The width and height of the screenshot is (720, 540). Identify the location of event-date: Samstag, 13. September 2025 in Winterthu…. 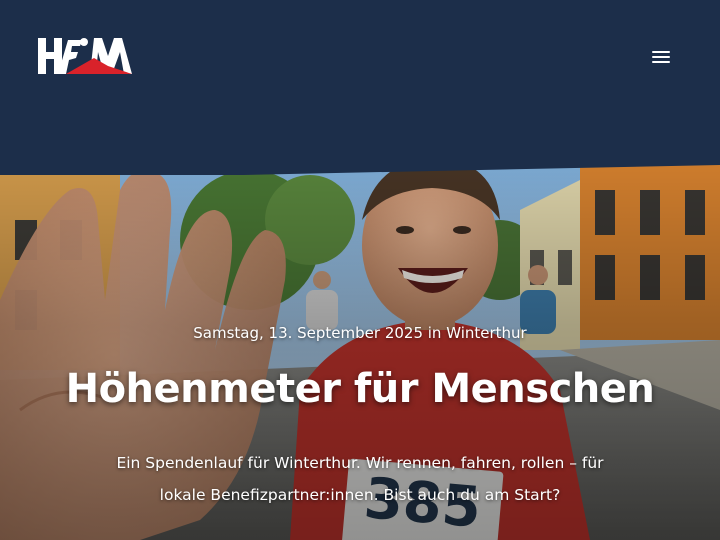
(360, 333).